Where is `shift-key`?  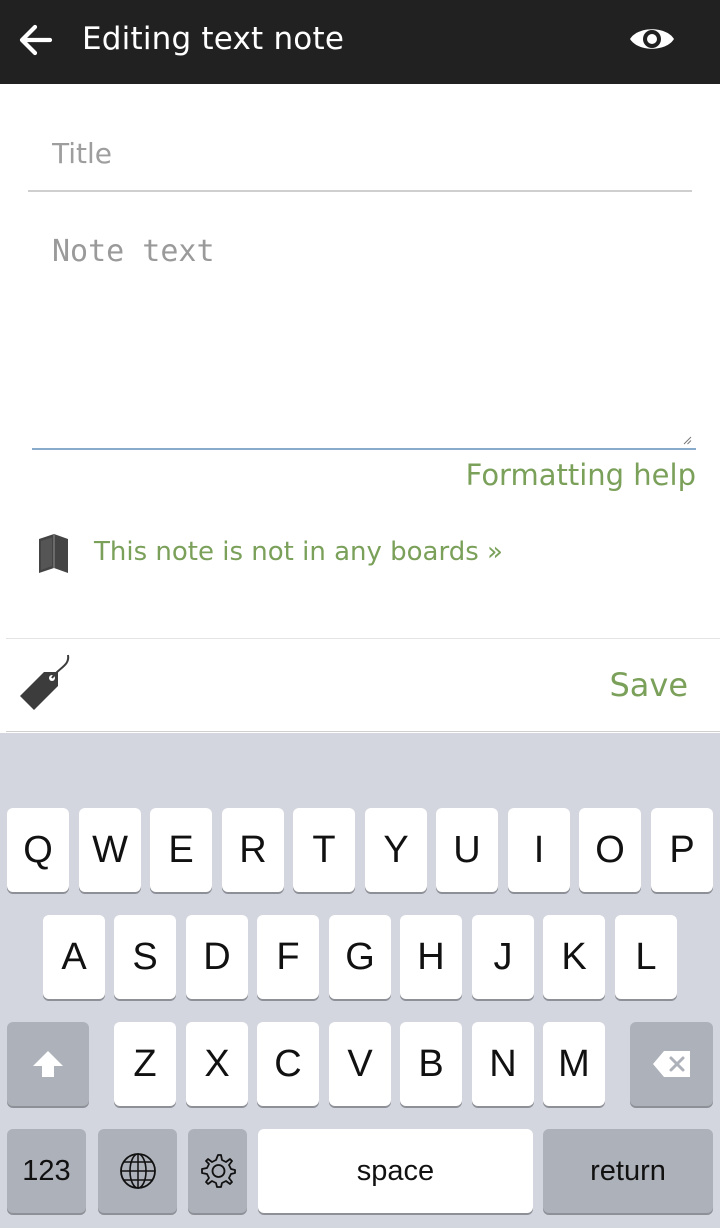 shift-key is located at coordinates (48, 1064).